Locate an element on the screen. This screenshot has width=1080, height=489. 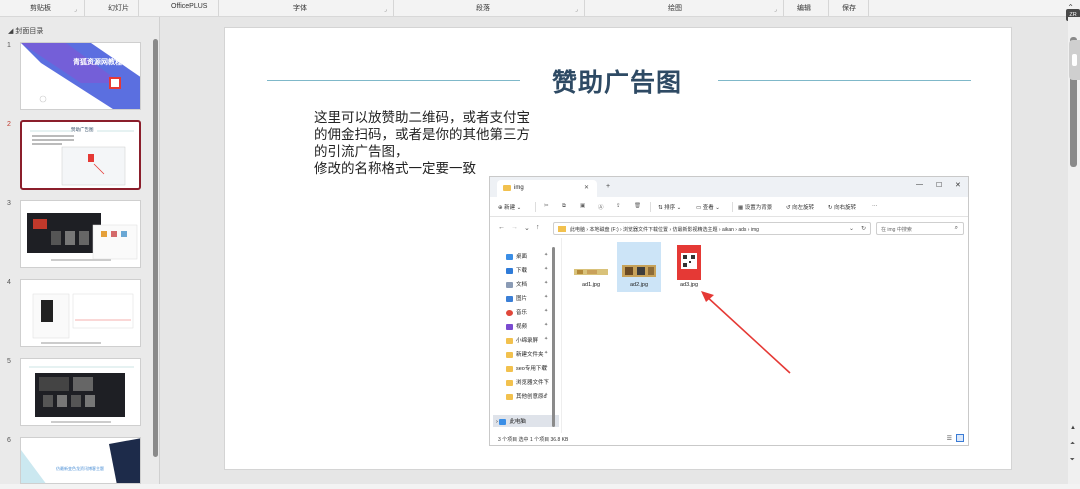
clipboard-launcher-icon: ⌟ is located at coordinates (75, 9).